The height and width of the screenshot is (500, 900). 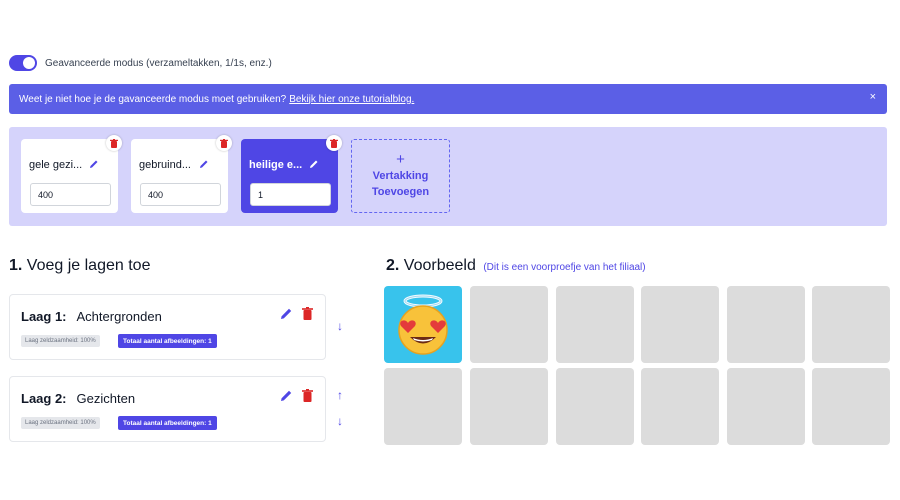 What do you see at coordinates (71, 174) in the screenshot?
I see `branch-card-1: gele gezi... 400` at bounding box center [71, 174].